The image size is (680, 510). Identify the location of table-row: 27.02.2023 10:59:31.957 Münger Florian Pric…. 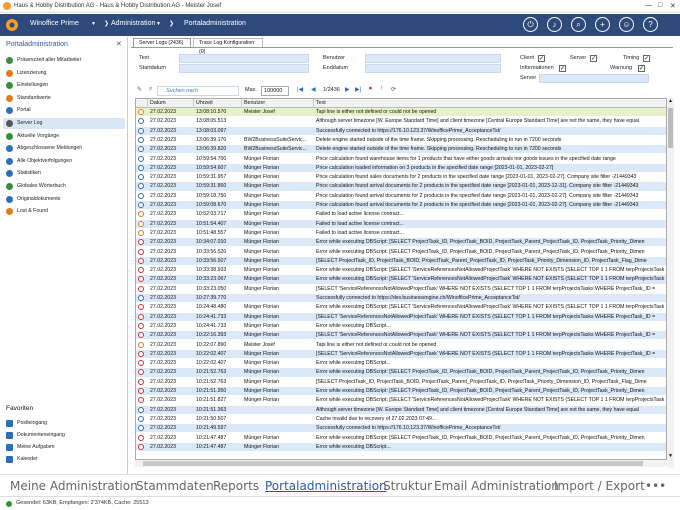
(401, 177).